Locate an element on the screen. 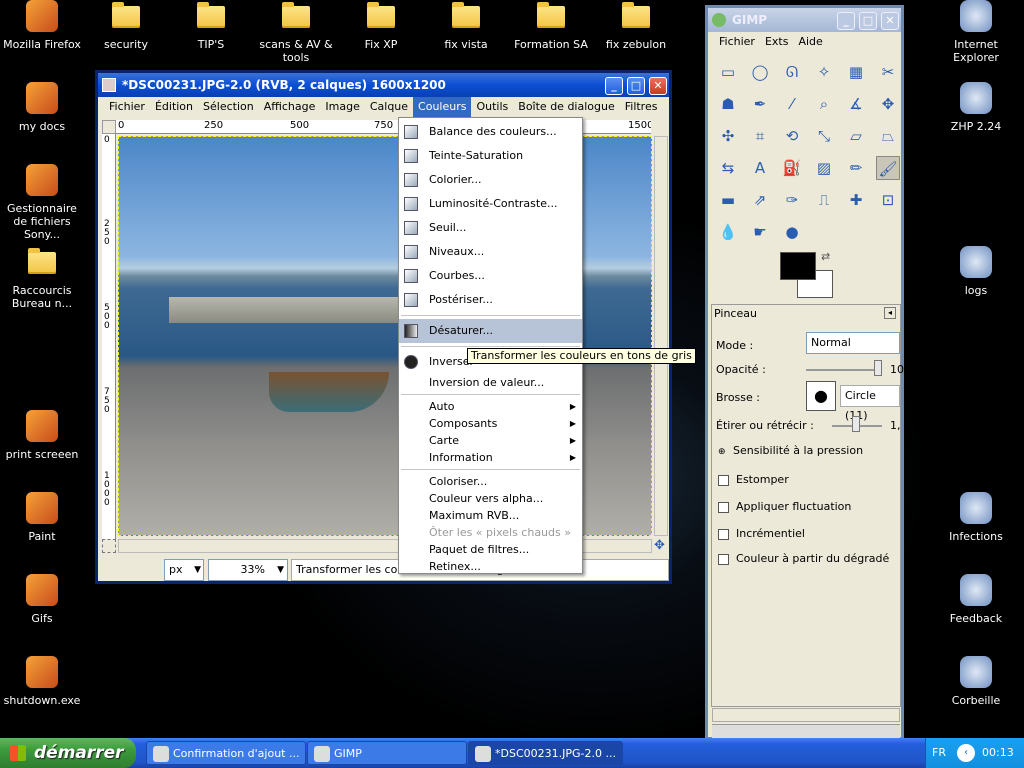 The height and width of the screenshot is (768, 1024). eraser-icon: ▬ is located at coordinates (728, 200).